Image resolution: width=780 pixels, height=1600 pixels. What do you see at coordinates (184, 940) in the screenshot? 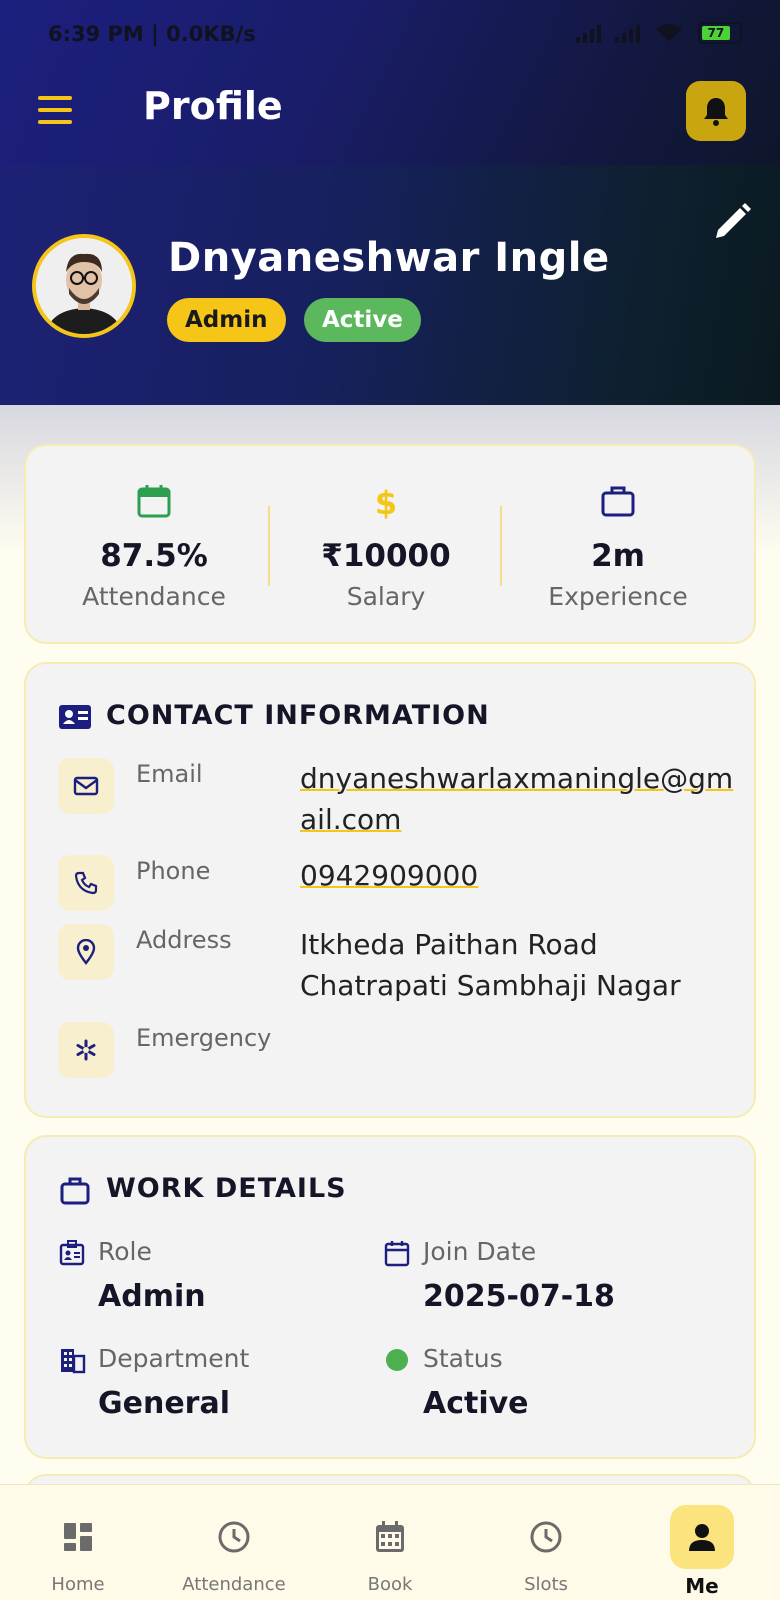
I see `info-label: Address` at bounding box center [184, 940].